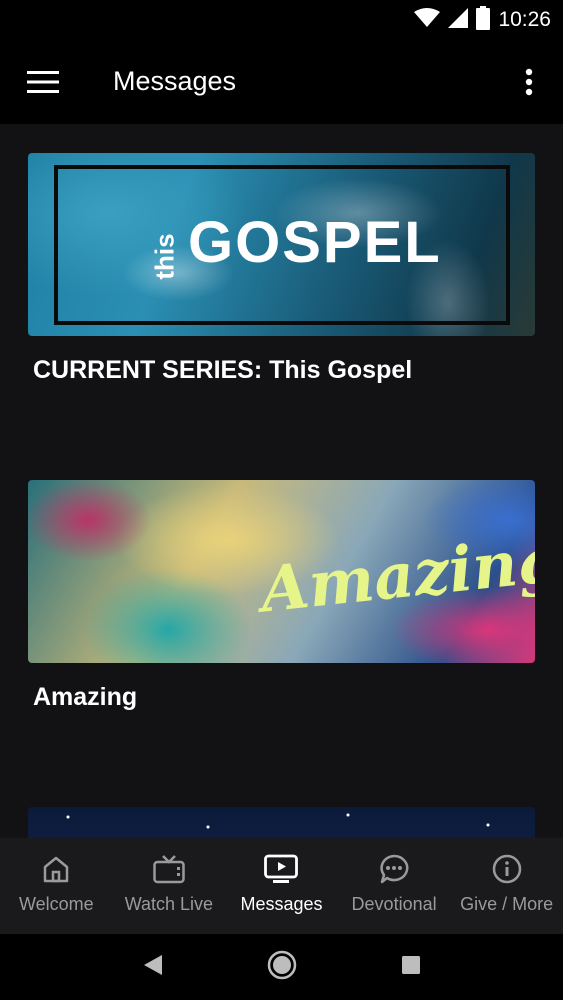  Describe the element at coordinates (315, 242) in the screenshot. I see `artwork-text-gospel: GOSPEL` at that location.